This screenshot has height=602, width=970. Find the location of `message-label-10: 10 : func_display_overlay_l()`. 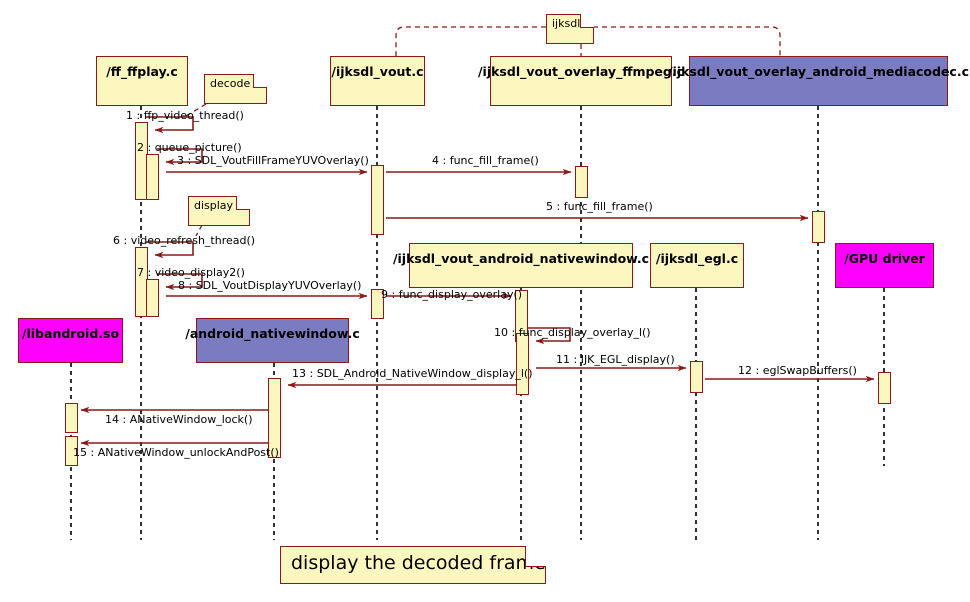

message-label-10: 10 : func_display_overlay_l() is located at coordinates (572, 332).